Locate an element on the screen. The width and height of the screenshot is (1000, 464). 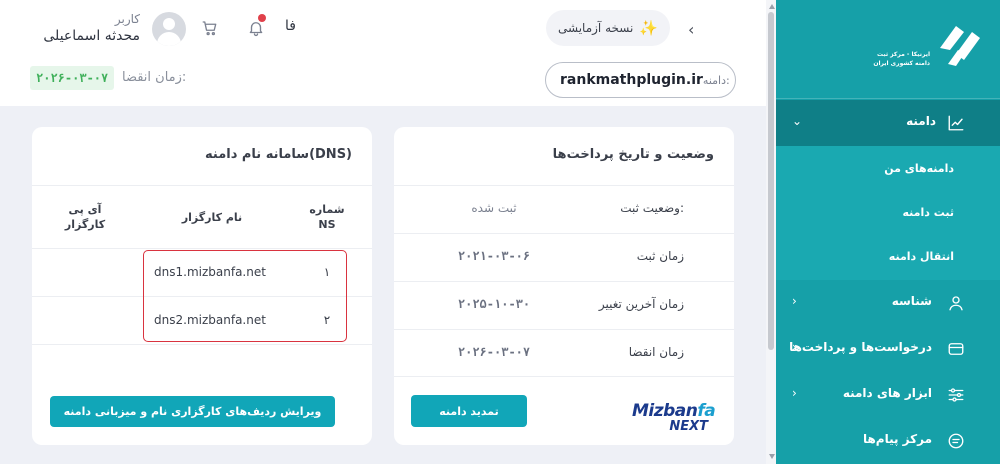
mizbanfa-logo: Mizbanfa NEXT is located at coordinates (677, 419).